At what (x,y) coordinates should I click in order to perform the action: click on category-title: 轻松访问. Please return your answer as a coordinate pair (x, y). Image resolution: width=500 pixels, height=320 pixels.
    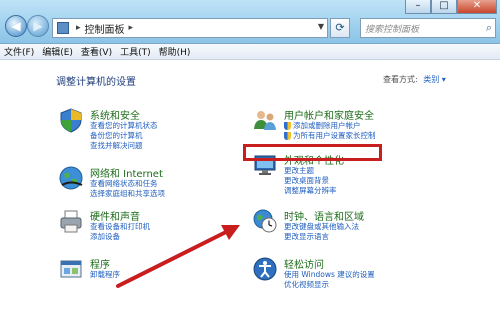
    Looking at the image, I should click on (304, 263).